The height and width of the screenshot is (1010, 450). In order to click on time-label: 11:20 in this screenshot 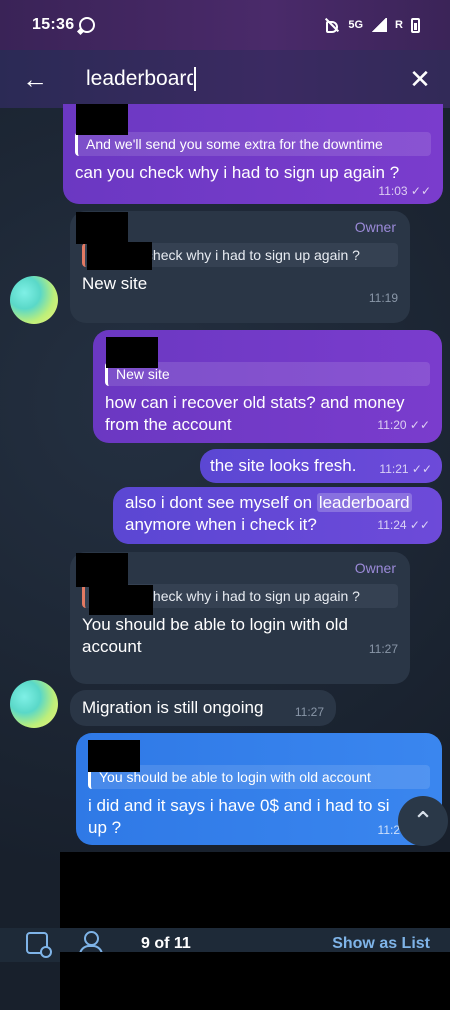, I will do `click(392, 425)`.